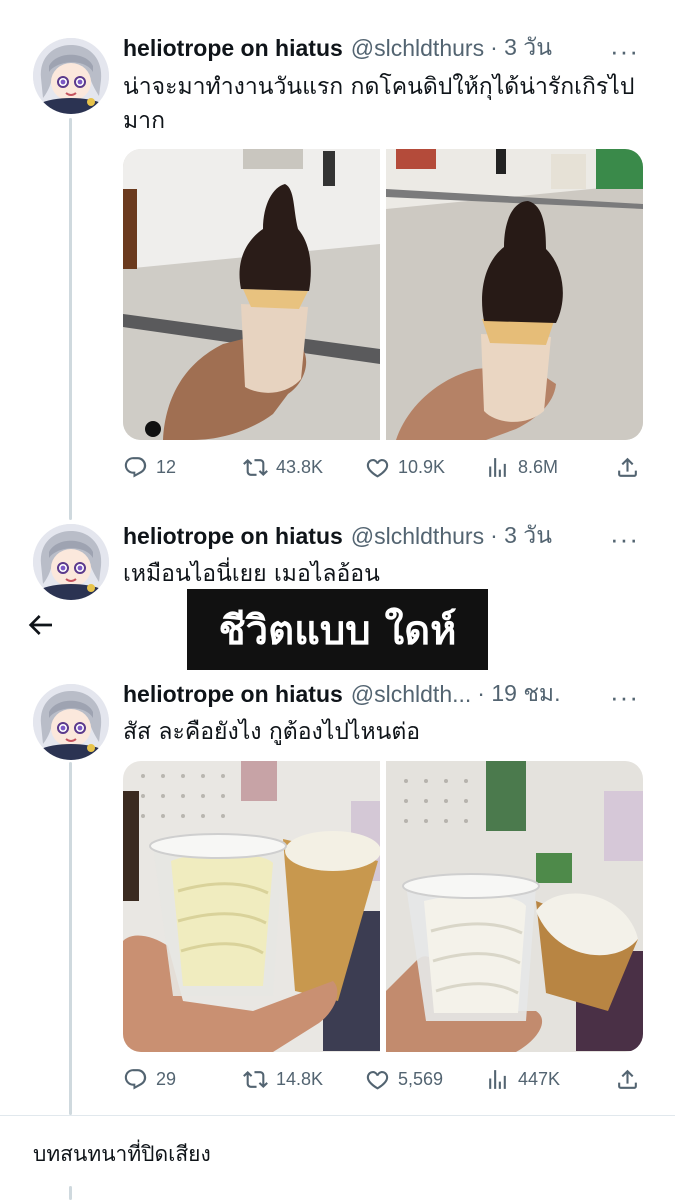 This screenshot has height=1200, width=675. Describe the element at coordinates (122, 1154) in the screenshot. I see `muted-conversations-link: บทสนทนาที่ปิดเสียง` at that location.